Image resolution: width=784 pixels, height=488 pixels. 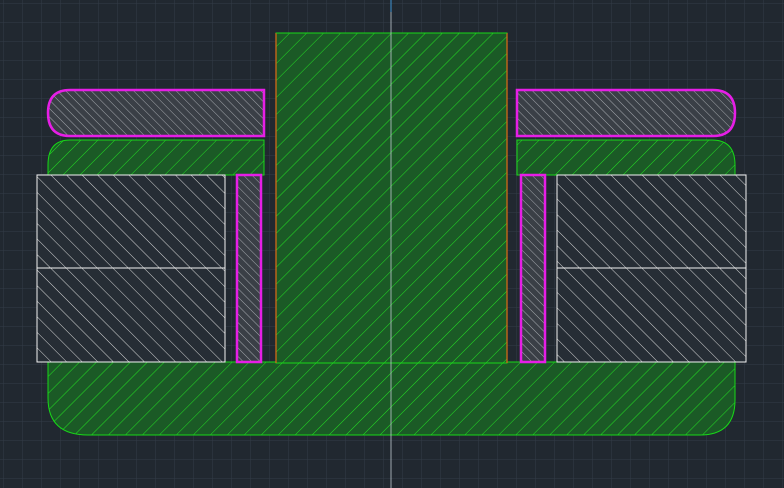 I want to click on right-washer, so click(x=626, y=113).